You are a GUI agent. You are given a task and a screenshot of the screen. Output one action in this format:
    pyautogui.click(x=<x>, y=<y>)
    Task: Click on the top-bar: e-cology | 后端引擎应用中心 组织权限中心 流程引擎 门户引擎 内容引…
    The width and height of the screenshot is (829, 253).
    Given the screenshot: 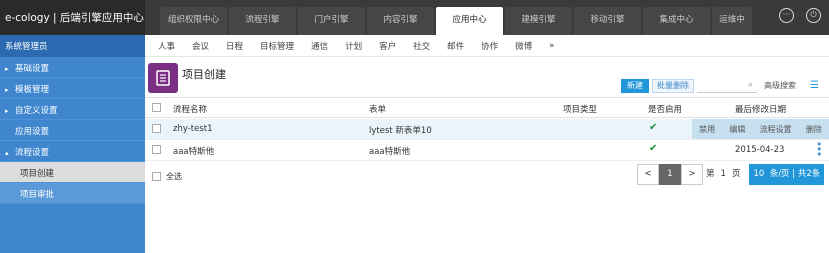 What is the action you would take?
    pyautogui.click(x=414, y=18)
    